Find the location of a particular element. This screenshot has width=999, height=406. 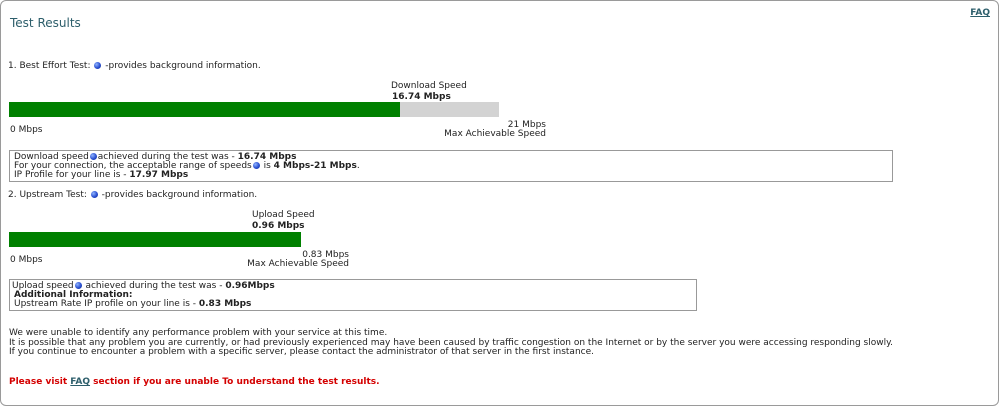

best-effort-info-text: -provides background information. is located at coordinates (183, 66).